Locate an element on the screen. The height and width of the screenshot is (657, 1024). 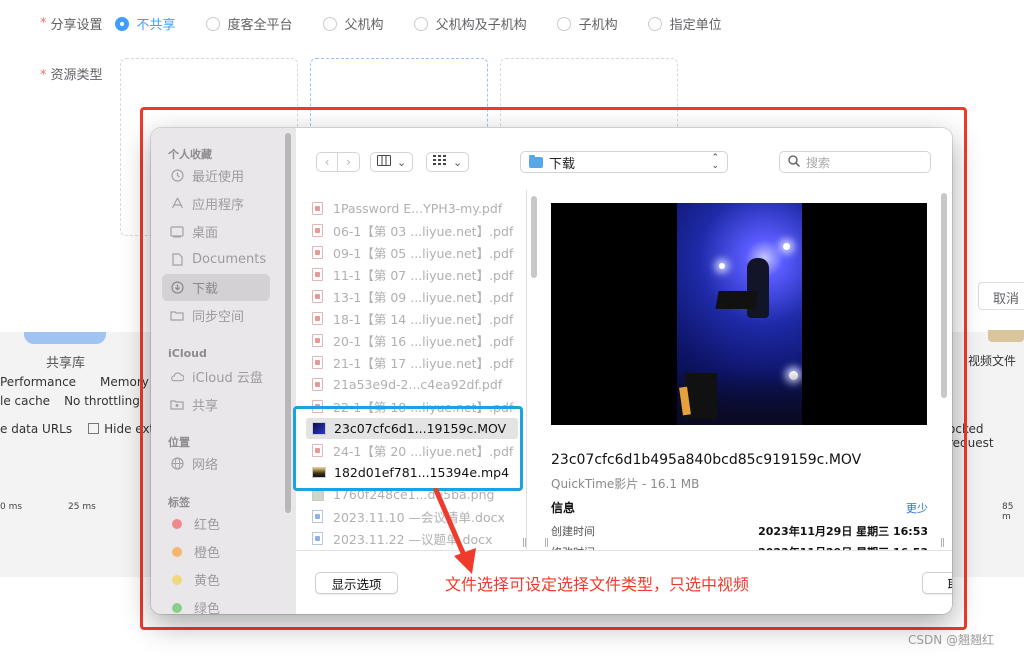
radio-parent-child: 父机构及子机构 is located at coordinates (470, 23).